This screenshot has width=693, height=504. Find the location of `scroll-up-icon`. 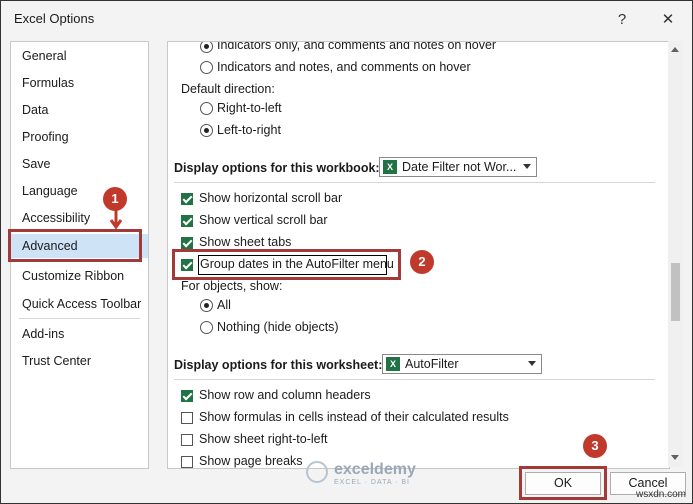

scroll-up-icon is located at coordinates (675, 49).